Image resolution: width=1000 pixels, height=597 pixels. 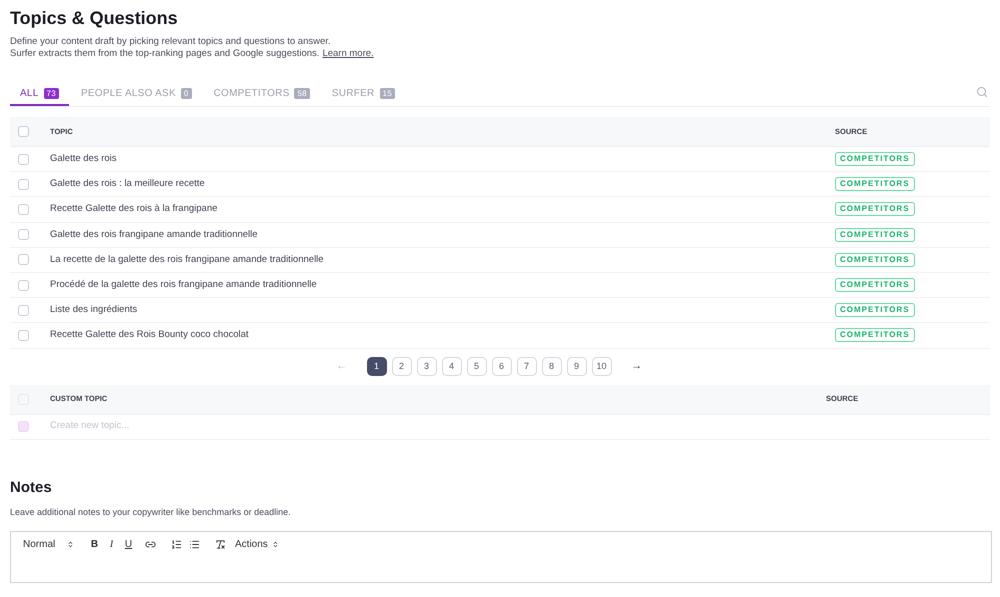 What do you see at coordinates (94, 310) in the screenshot?
I see `topic-text: Liste des ingrédients` at bounding box center [94, 310].